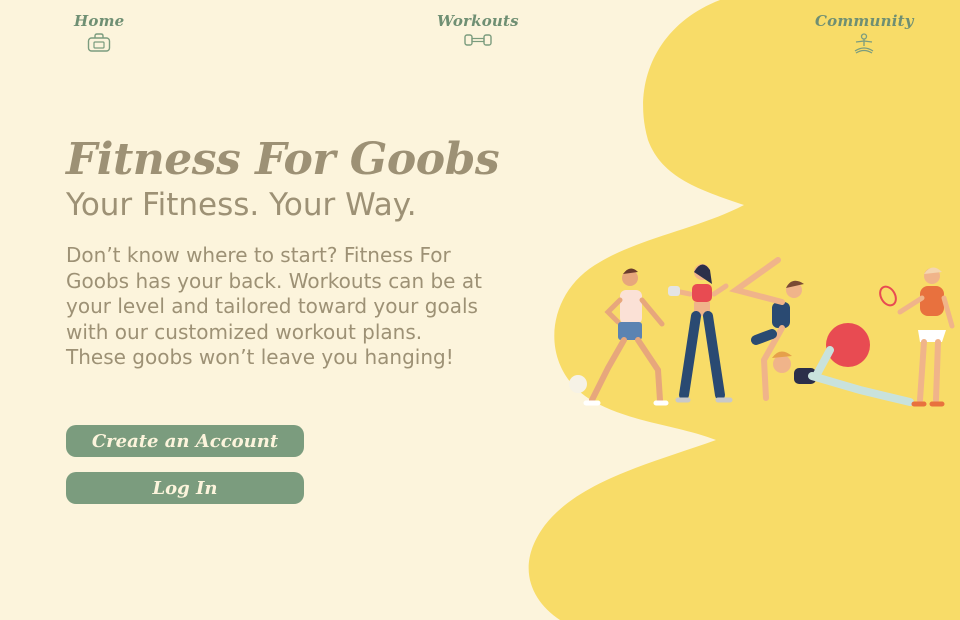 The image size is (960, 620). I want to click on create-account-button: Create an Account, so click(185, 441).